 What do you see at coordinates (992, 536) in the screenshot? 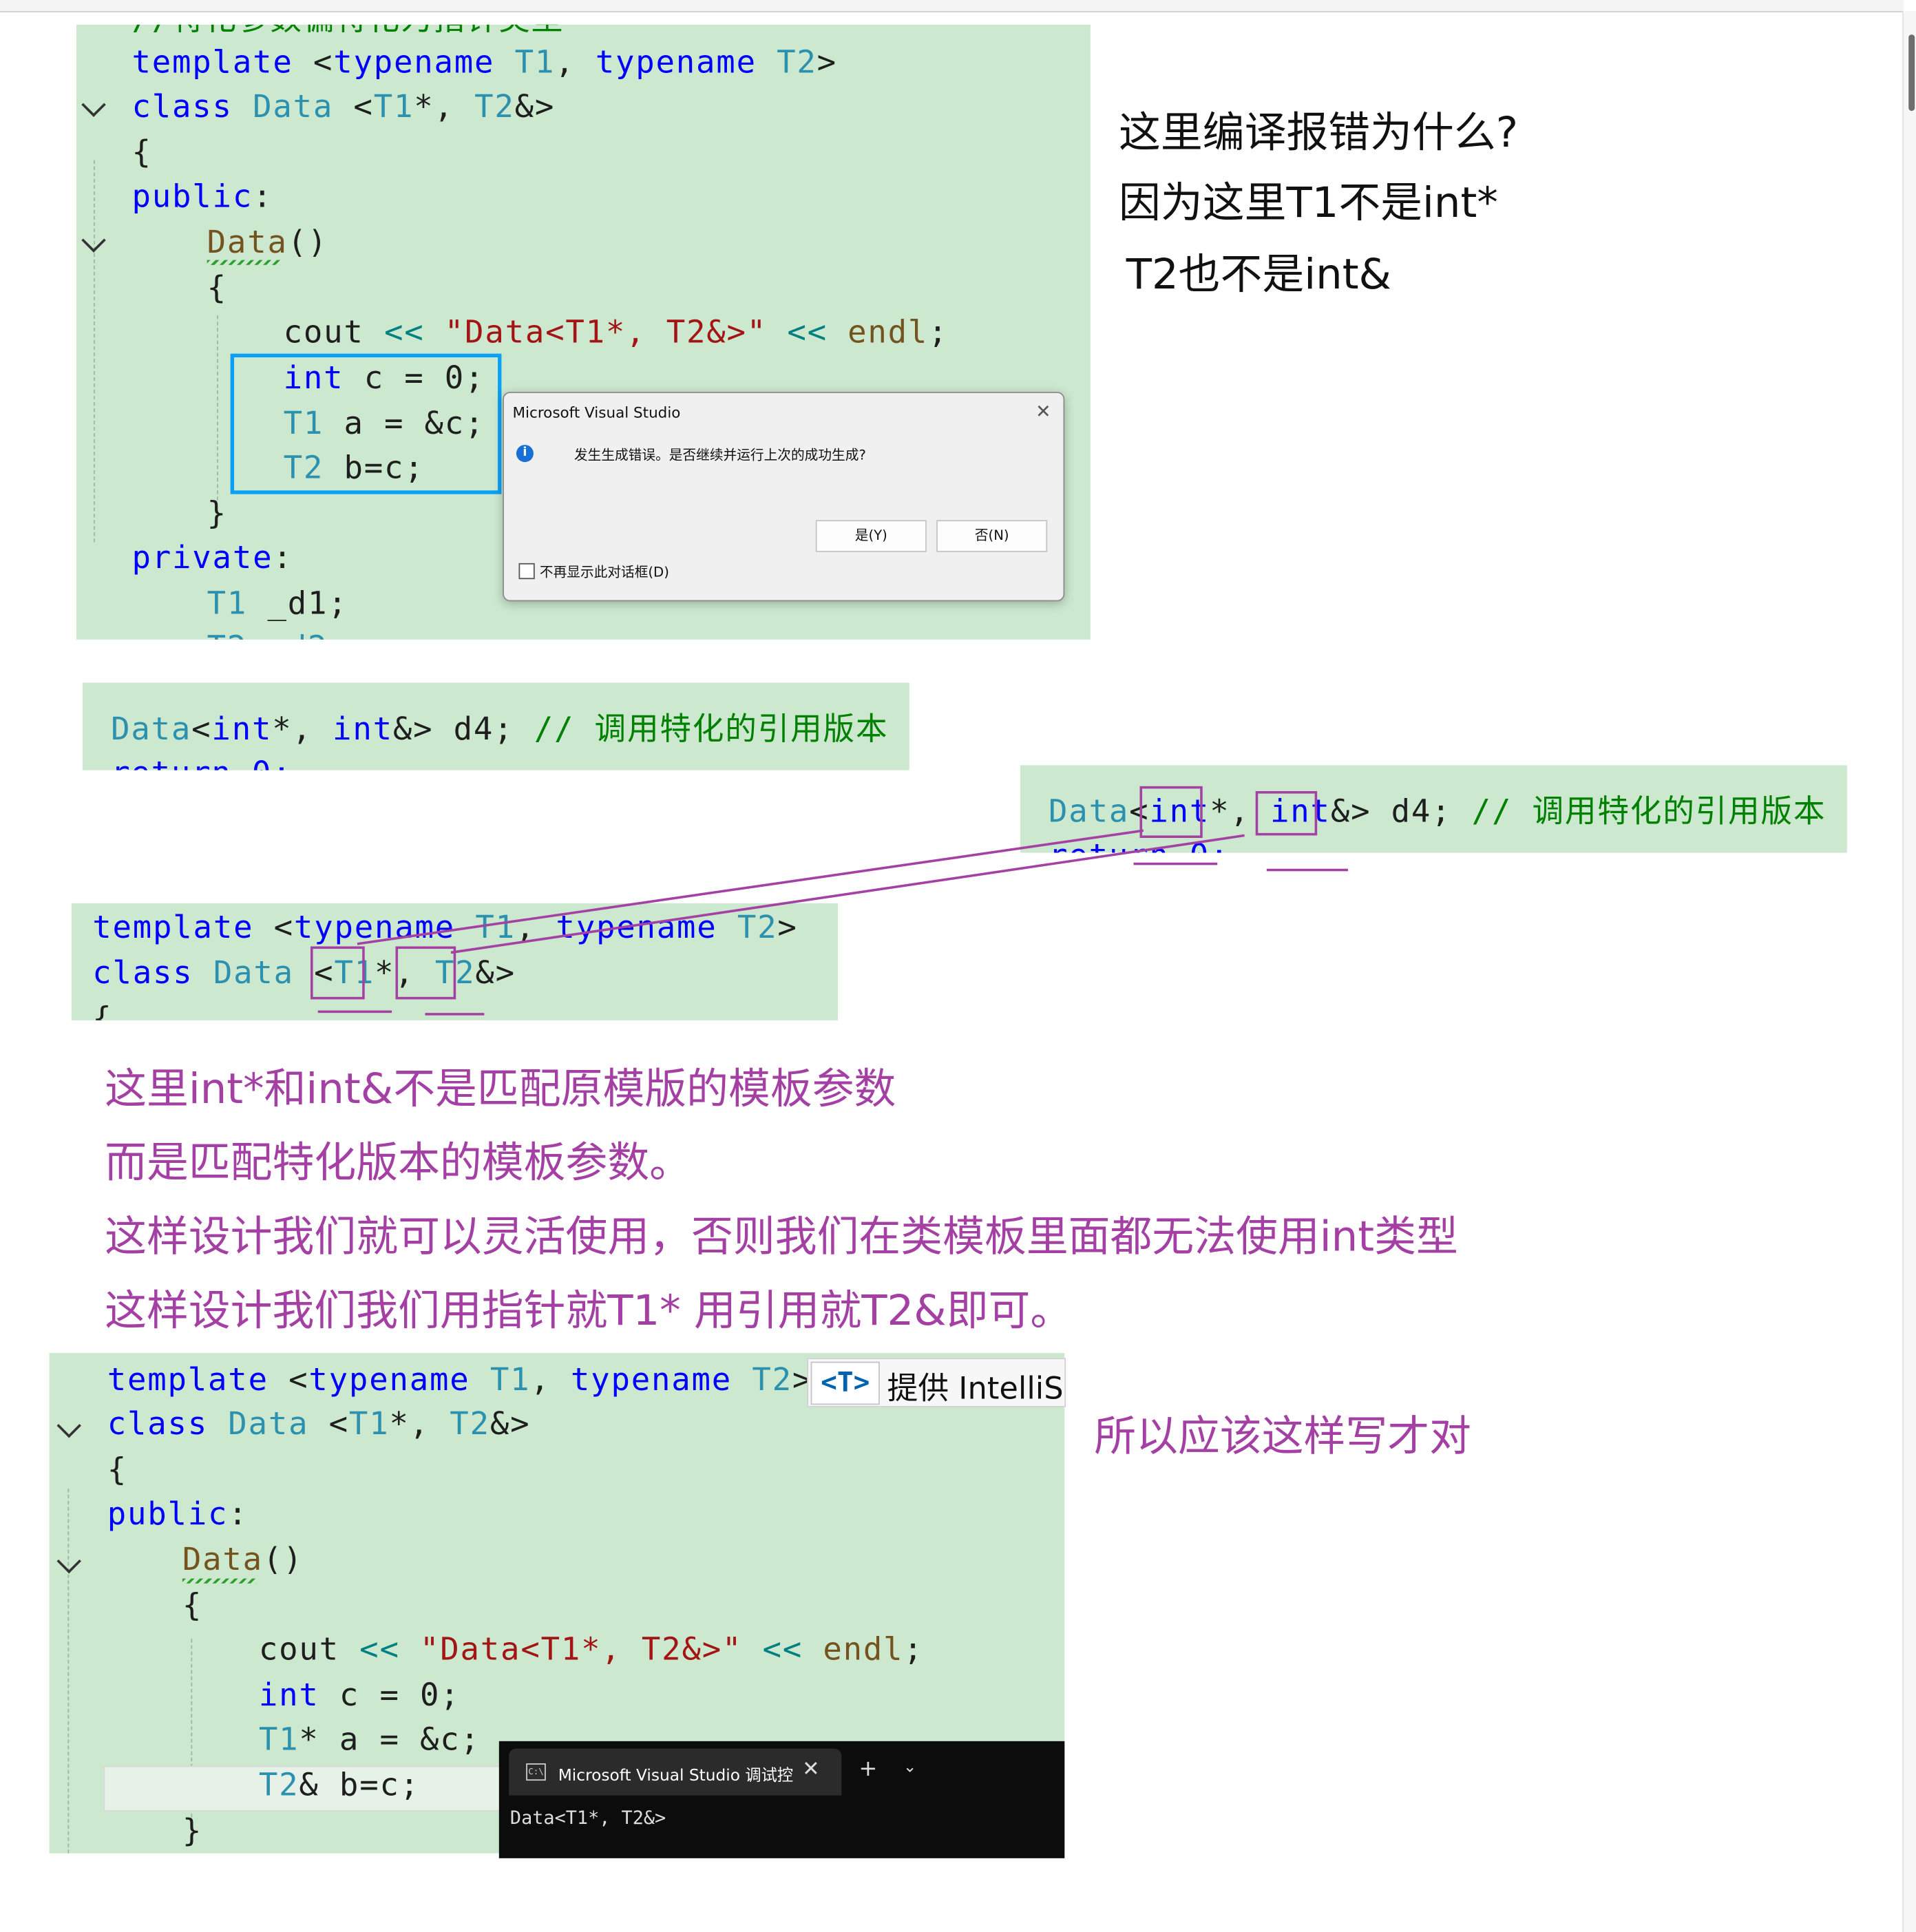
I see `no-button: 否(N)` at bounding box center [992, 536].